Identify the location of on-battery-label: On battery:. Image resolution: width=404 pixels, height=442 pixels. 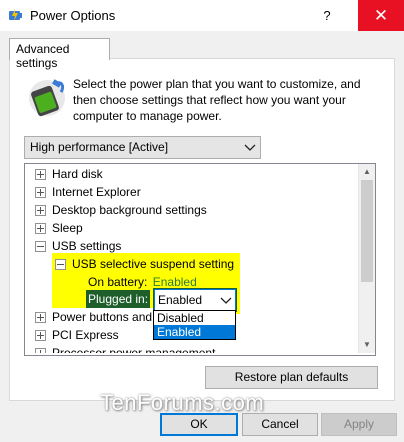
(118, 282).